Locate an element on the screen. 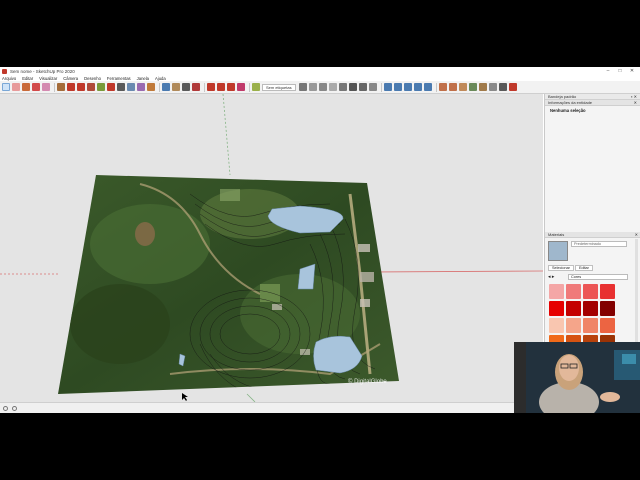  select-icon is located at coordinates (6, 87).